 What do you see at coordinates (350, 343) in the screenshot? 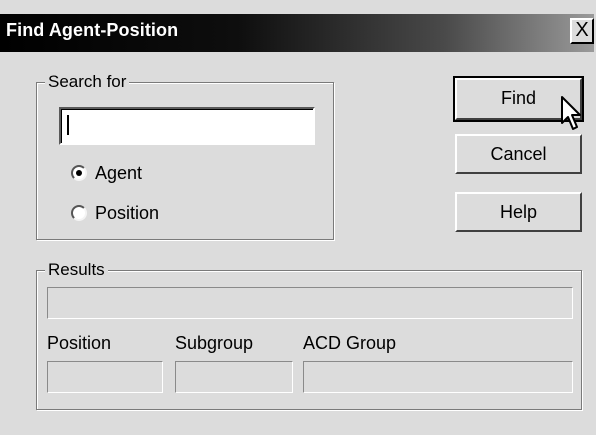
I see `acd-group-column-label: ACD Group` at bounding box center [350, 343].